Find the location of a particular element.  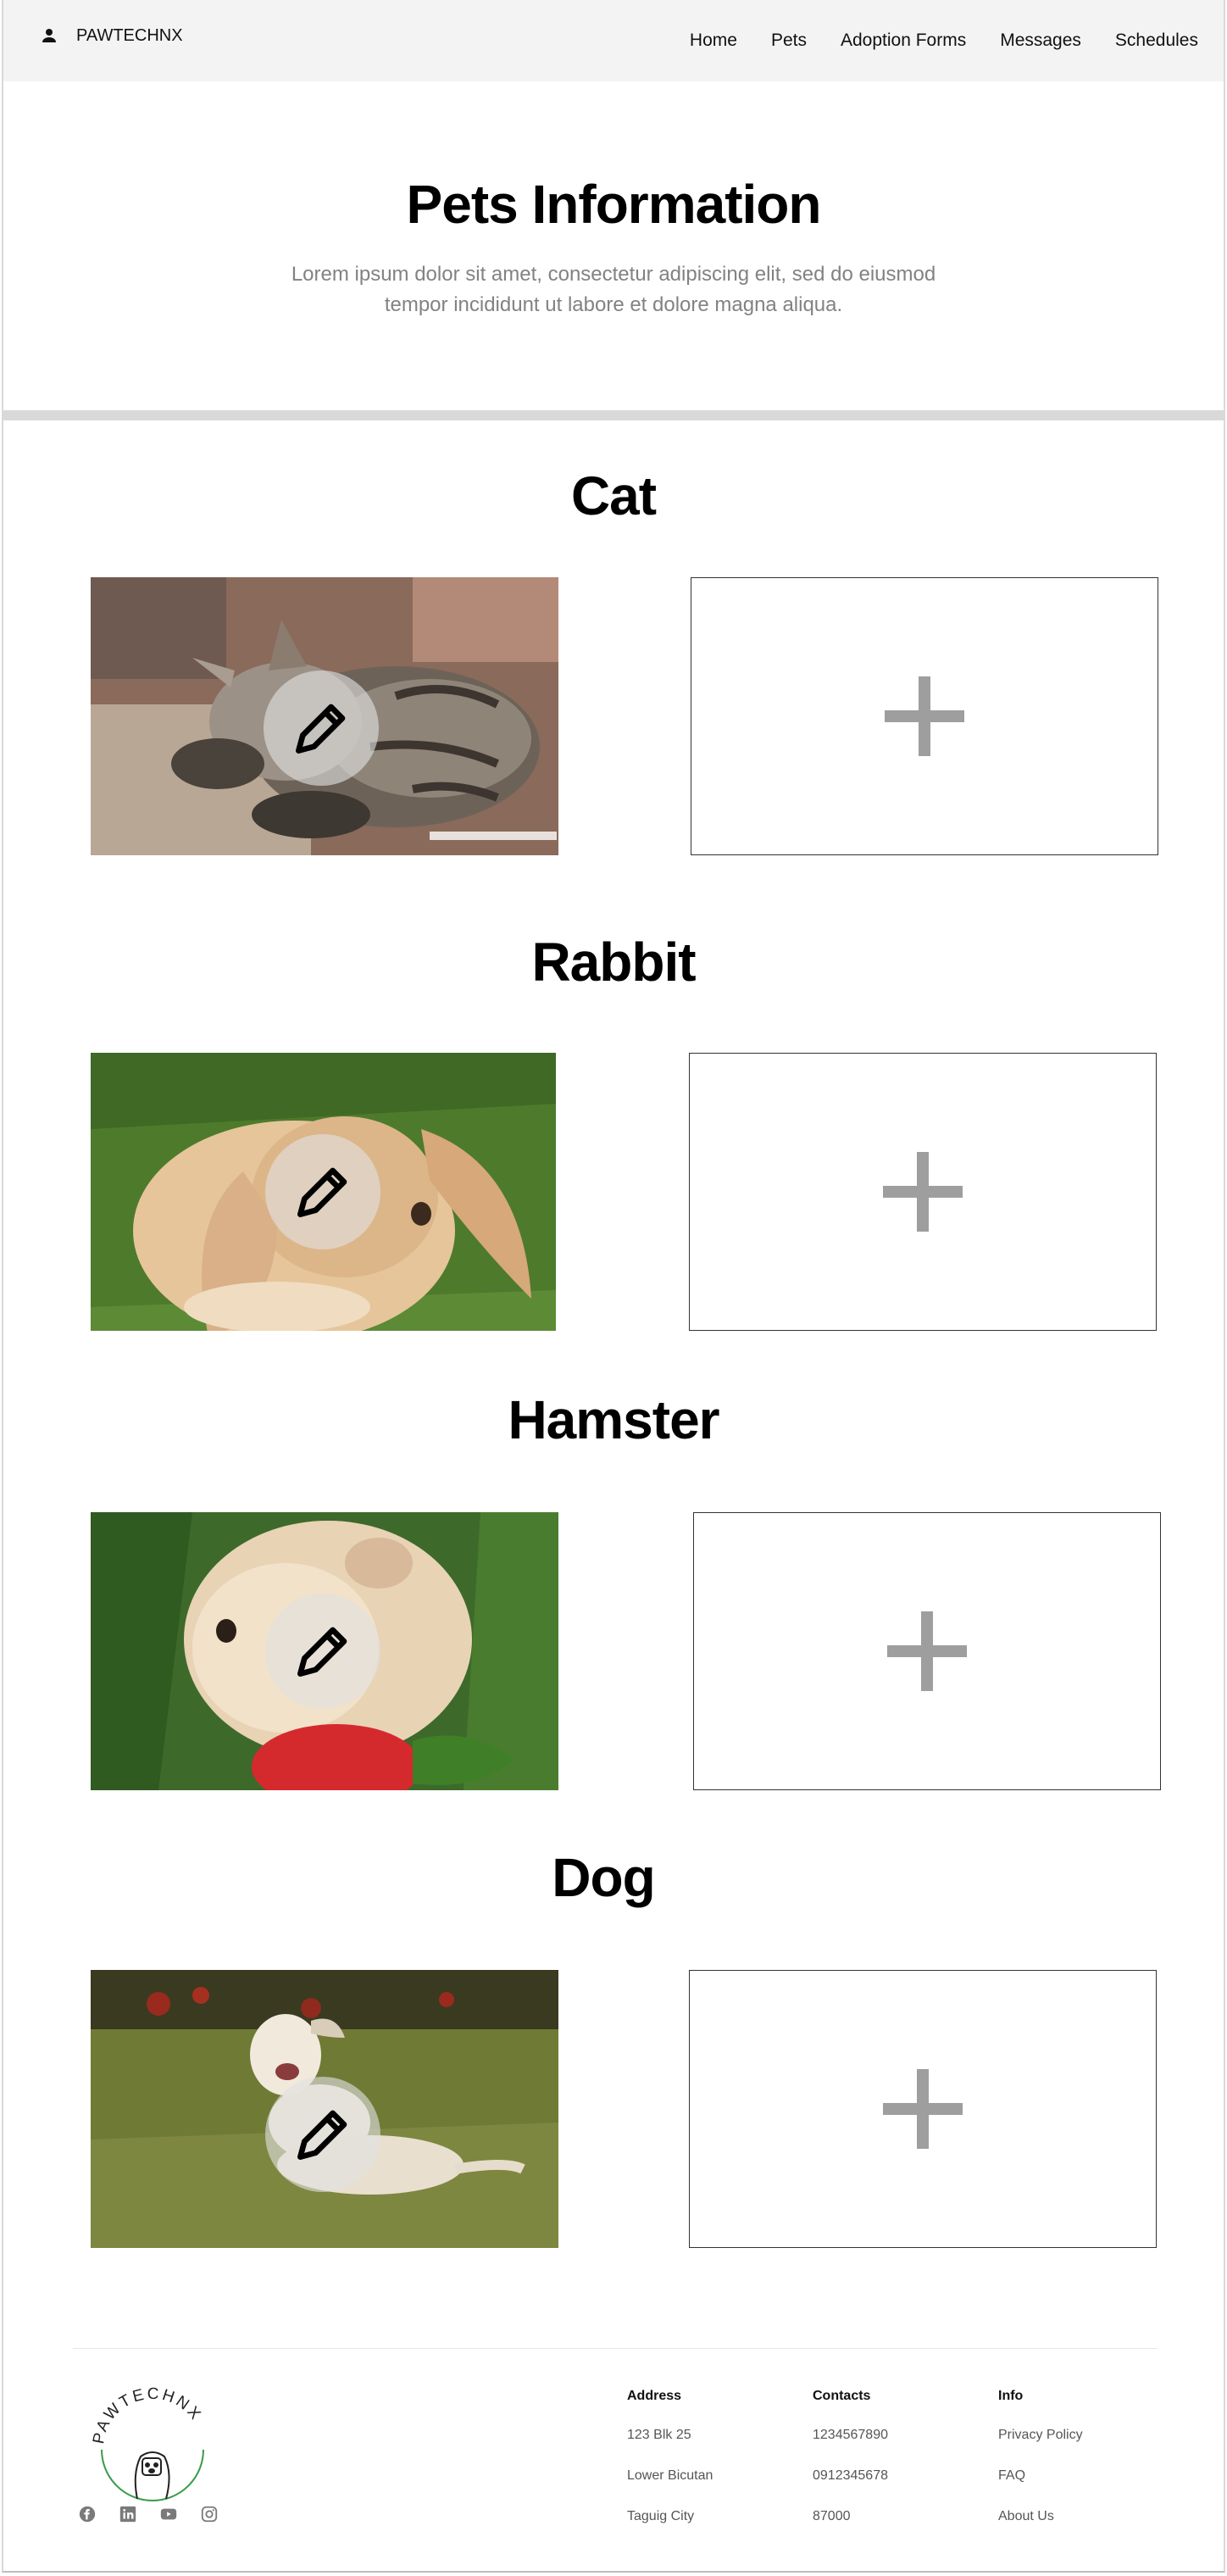

footer-contact-number: 1234567890 is located at coordinates (850, 2435).